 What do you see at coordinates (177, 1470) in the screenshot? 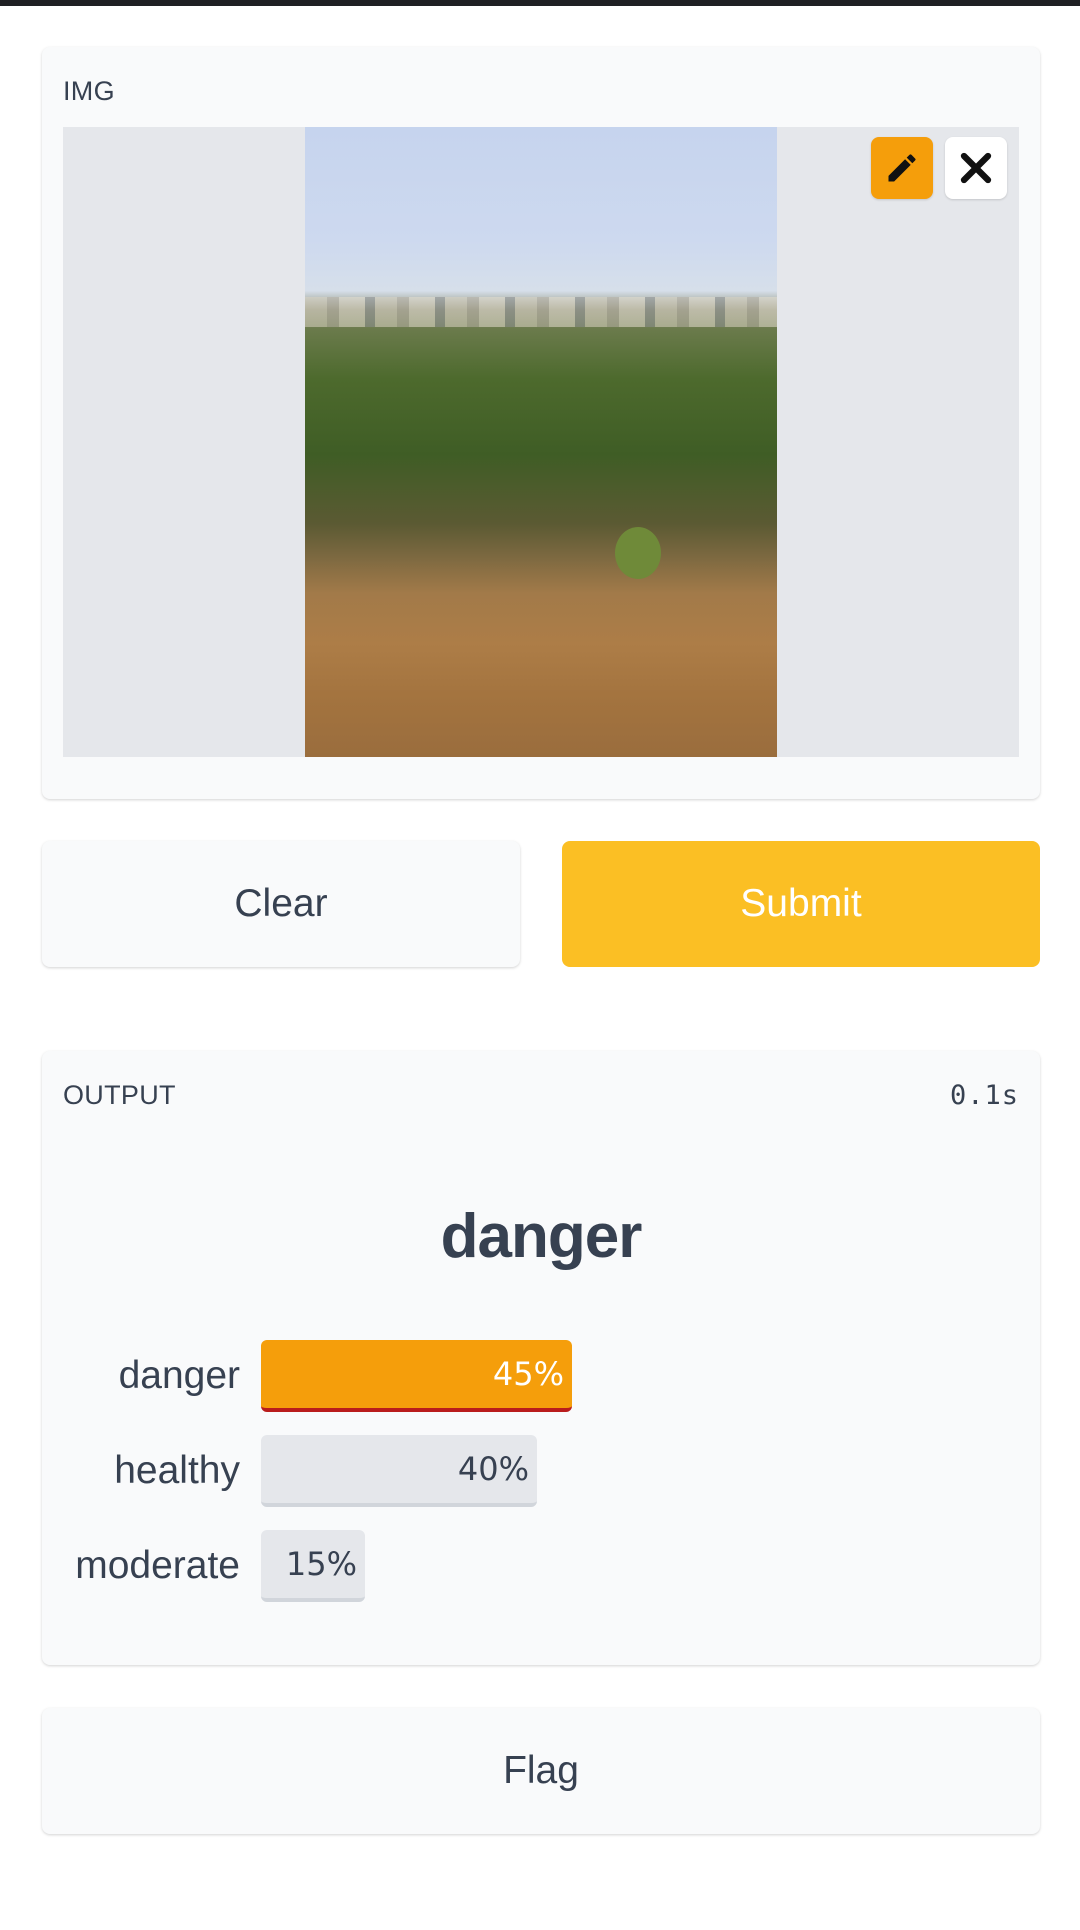
I see `confidence-label: healthy` at bounding box center [177, 1470].